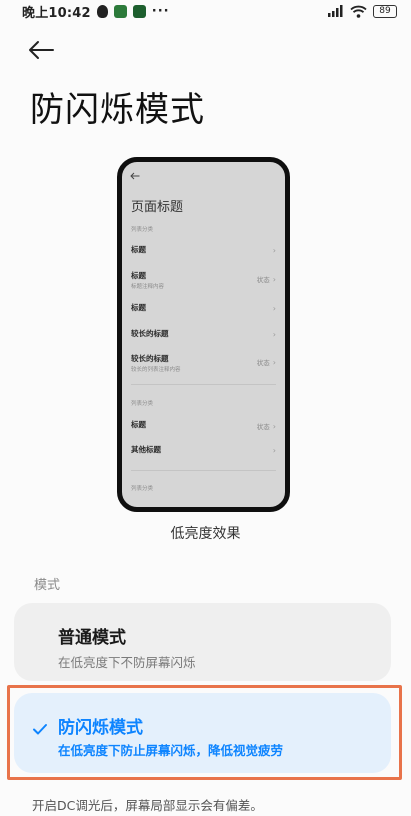 The width and height of the screenshot is (411, 816). Describe the element at coordinates (40, 729) in the screenshot. I see `check-icon` at that location.